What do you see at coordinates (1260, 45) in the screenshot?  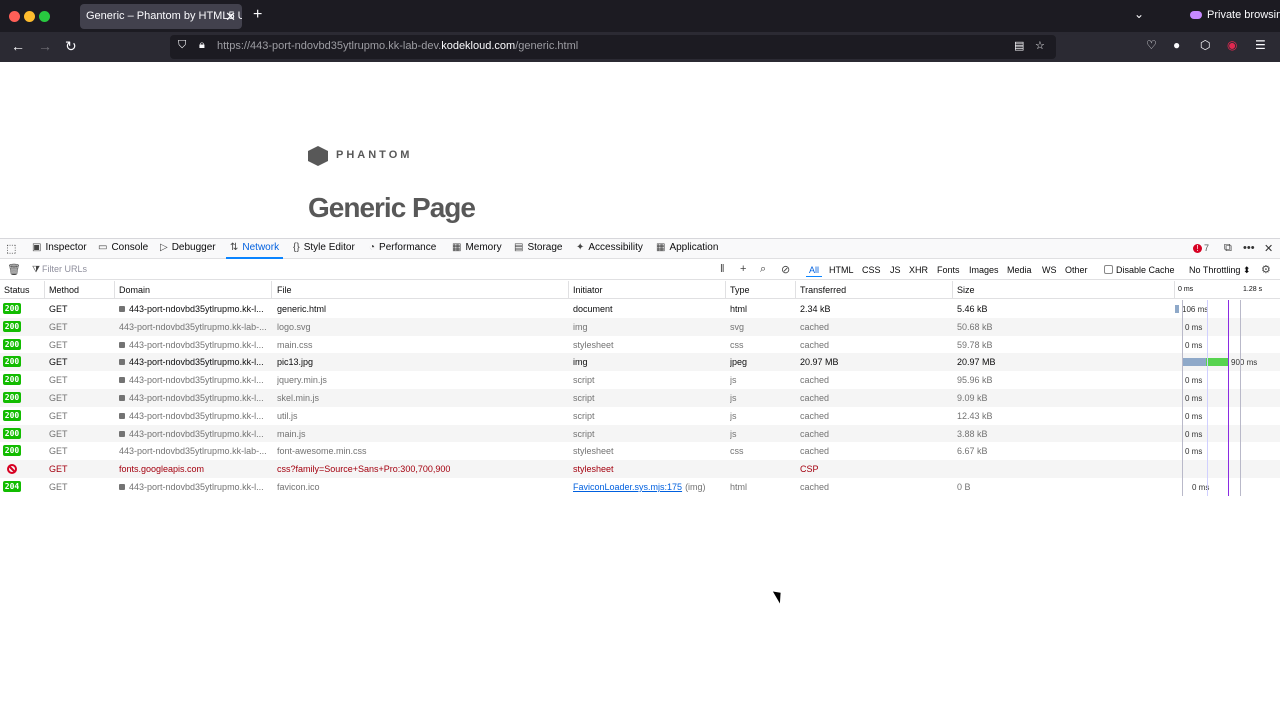 I see `menu-icon: ☰` at bounding box center [1260, 45].